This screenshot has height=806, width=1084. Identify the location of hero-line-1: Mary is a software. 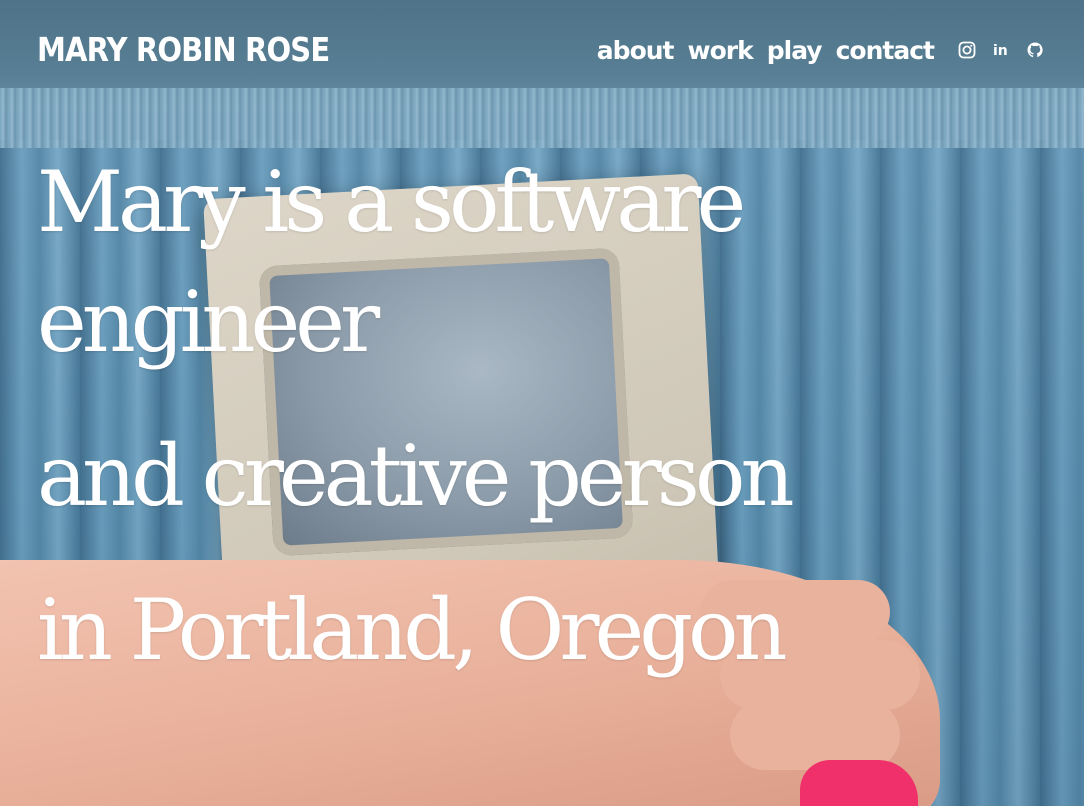
(391, 202).